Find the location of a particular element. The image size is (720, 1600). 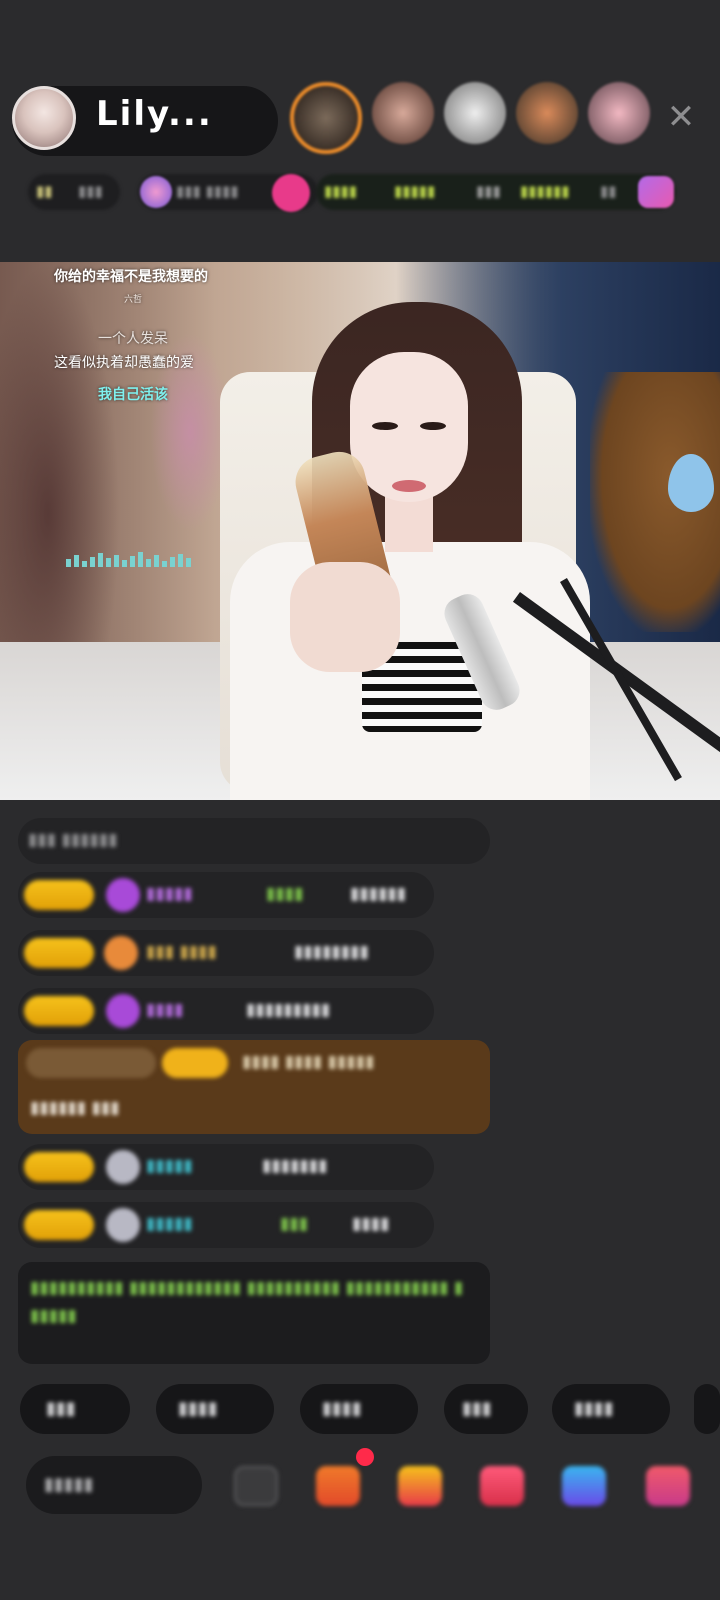

chat-text: ▮▮▮▮▮▮ is located at coordinates (378, 894).